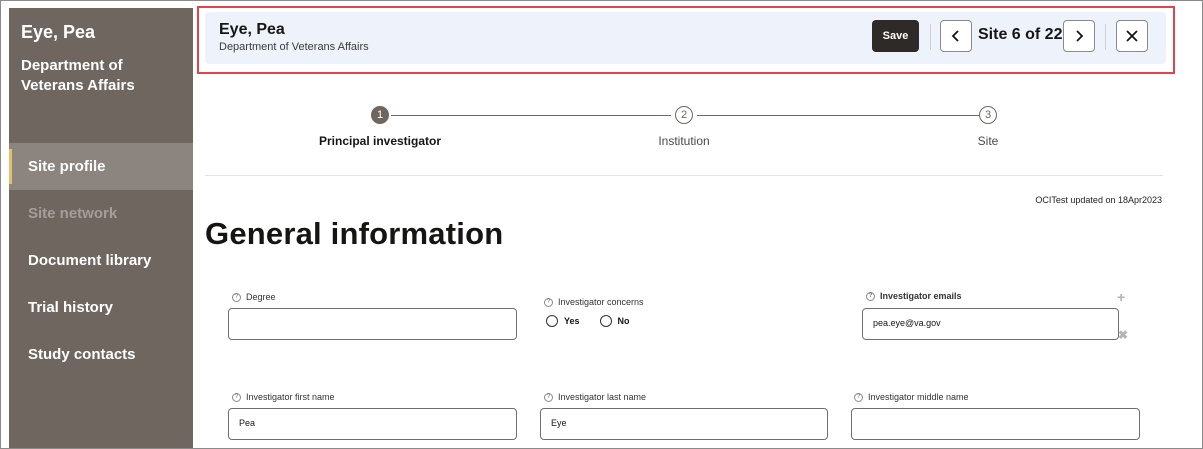  What do you see at coordinates (988, 141) in the screenshot?
I see `step-3-label: Site` at bounding box center [988, 141].